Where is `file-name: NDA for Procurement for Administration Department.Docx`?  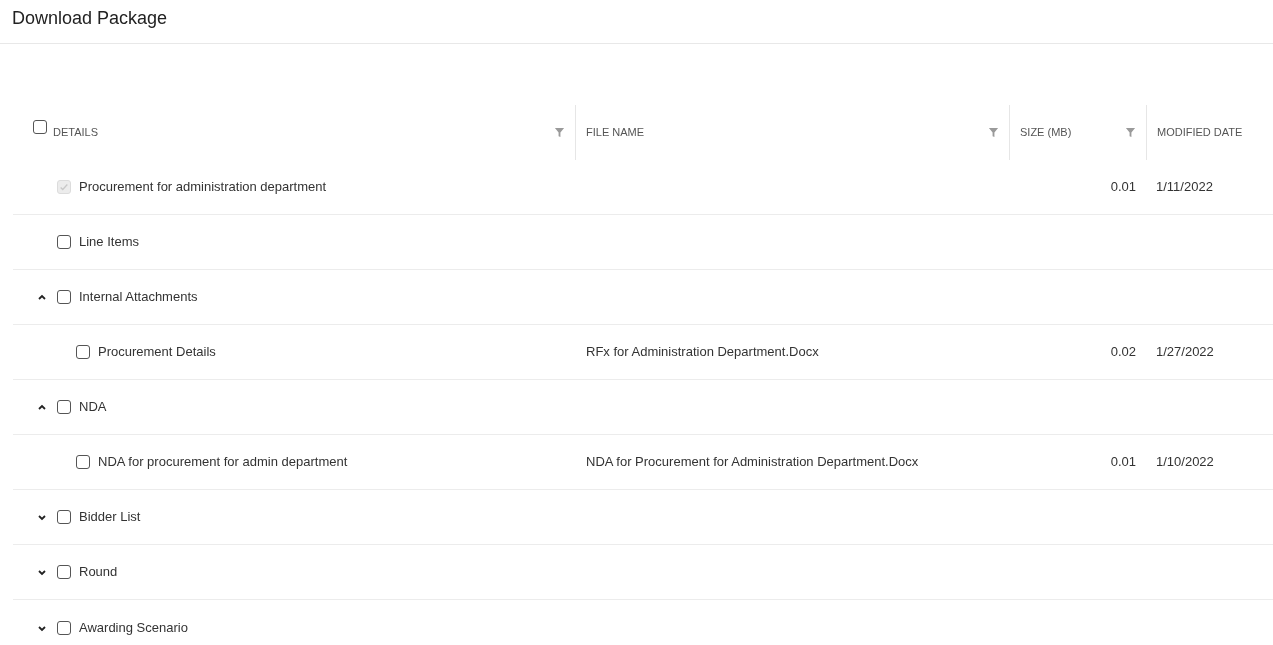 file-name: NDA for Procurement for Administration Department.Docx is located at coordinates (752, 462).